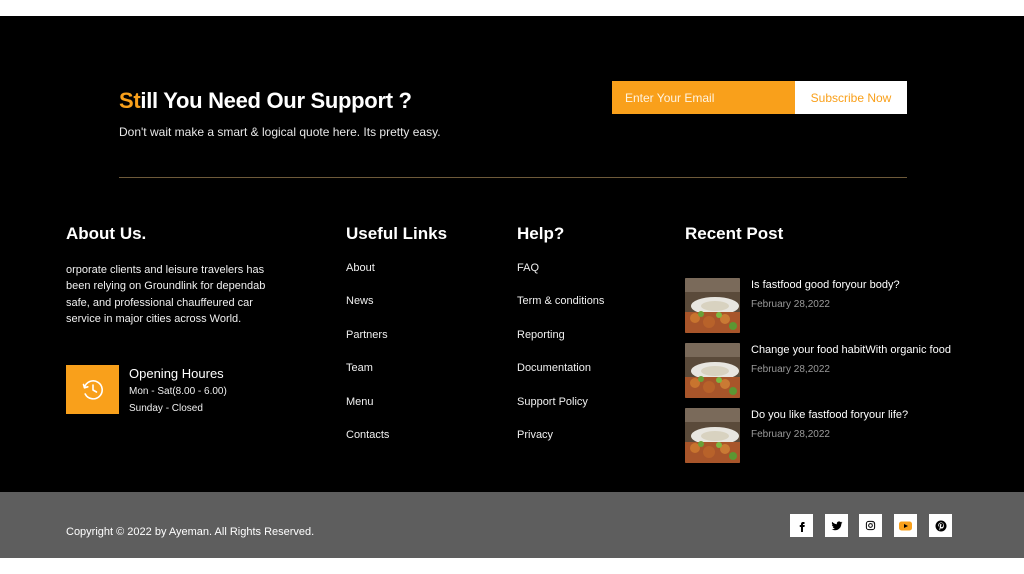  I want to click on email-input, so click(703, 97).